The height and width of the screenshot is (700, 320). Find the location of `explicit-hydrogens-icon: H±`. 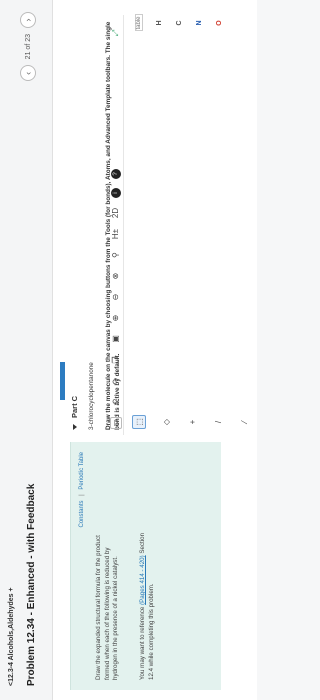

explicit-hydrogens-icon: H± is located at coordinates (116, 234).